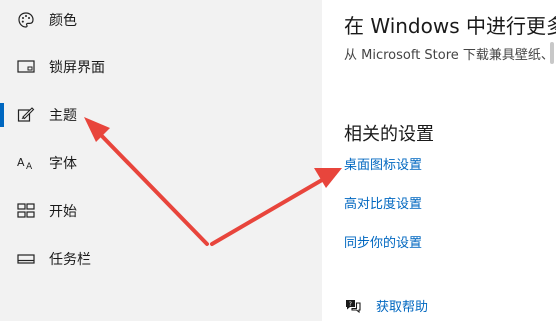 The image size is (556, 321). What do you see at coordinates (63, 21) in the screenshot?
I see `sidebar-item-label: 颜色` at bounding box center [63, 21].